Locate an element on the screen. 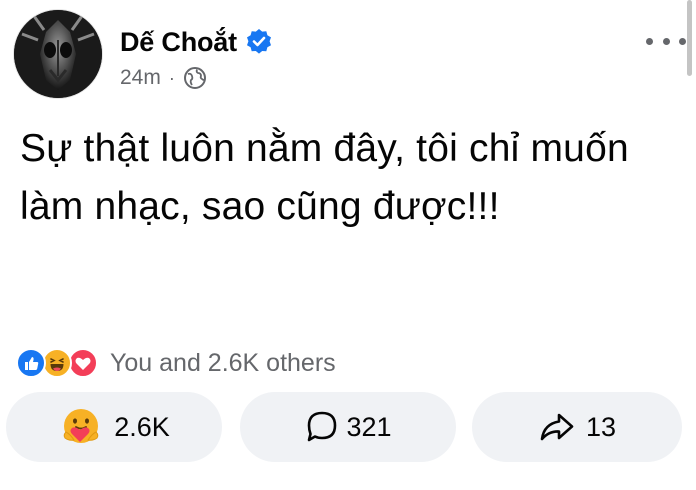 This screenshot has height=490, width=696. share-count: 13 is located at coordinates (601, 426).